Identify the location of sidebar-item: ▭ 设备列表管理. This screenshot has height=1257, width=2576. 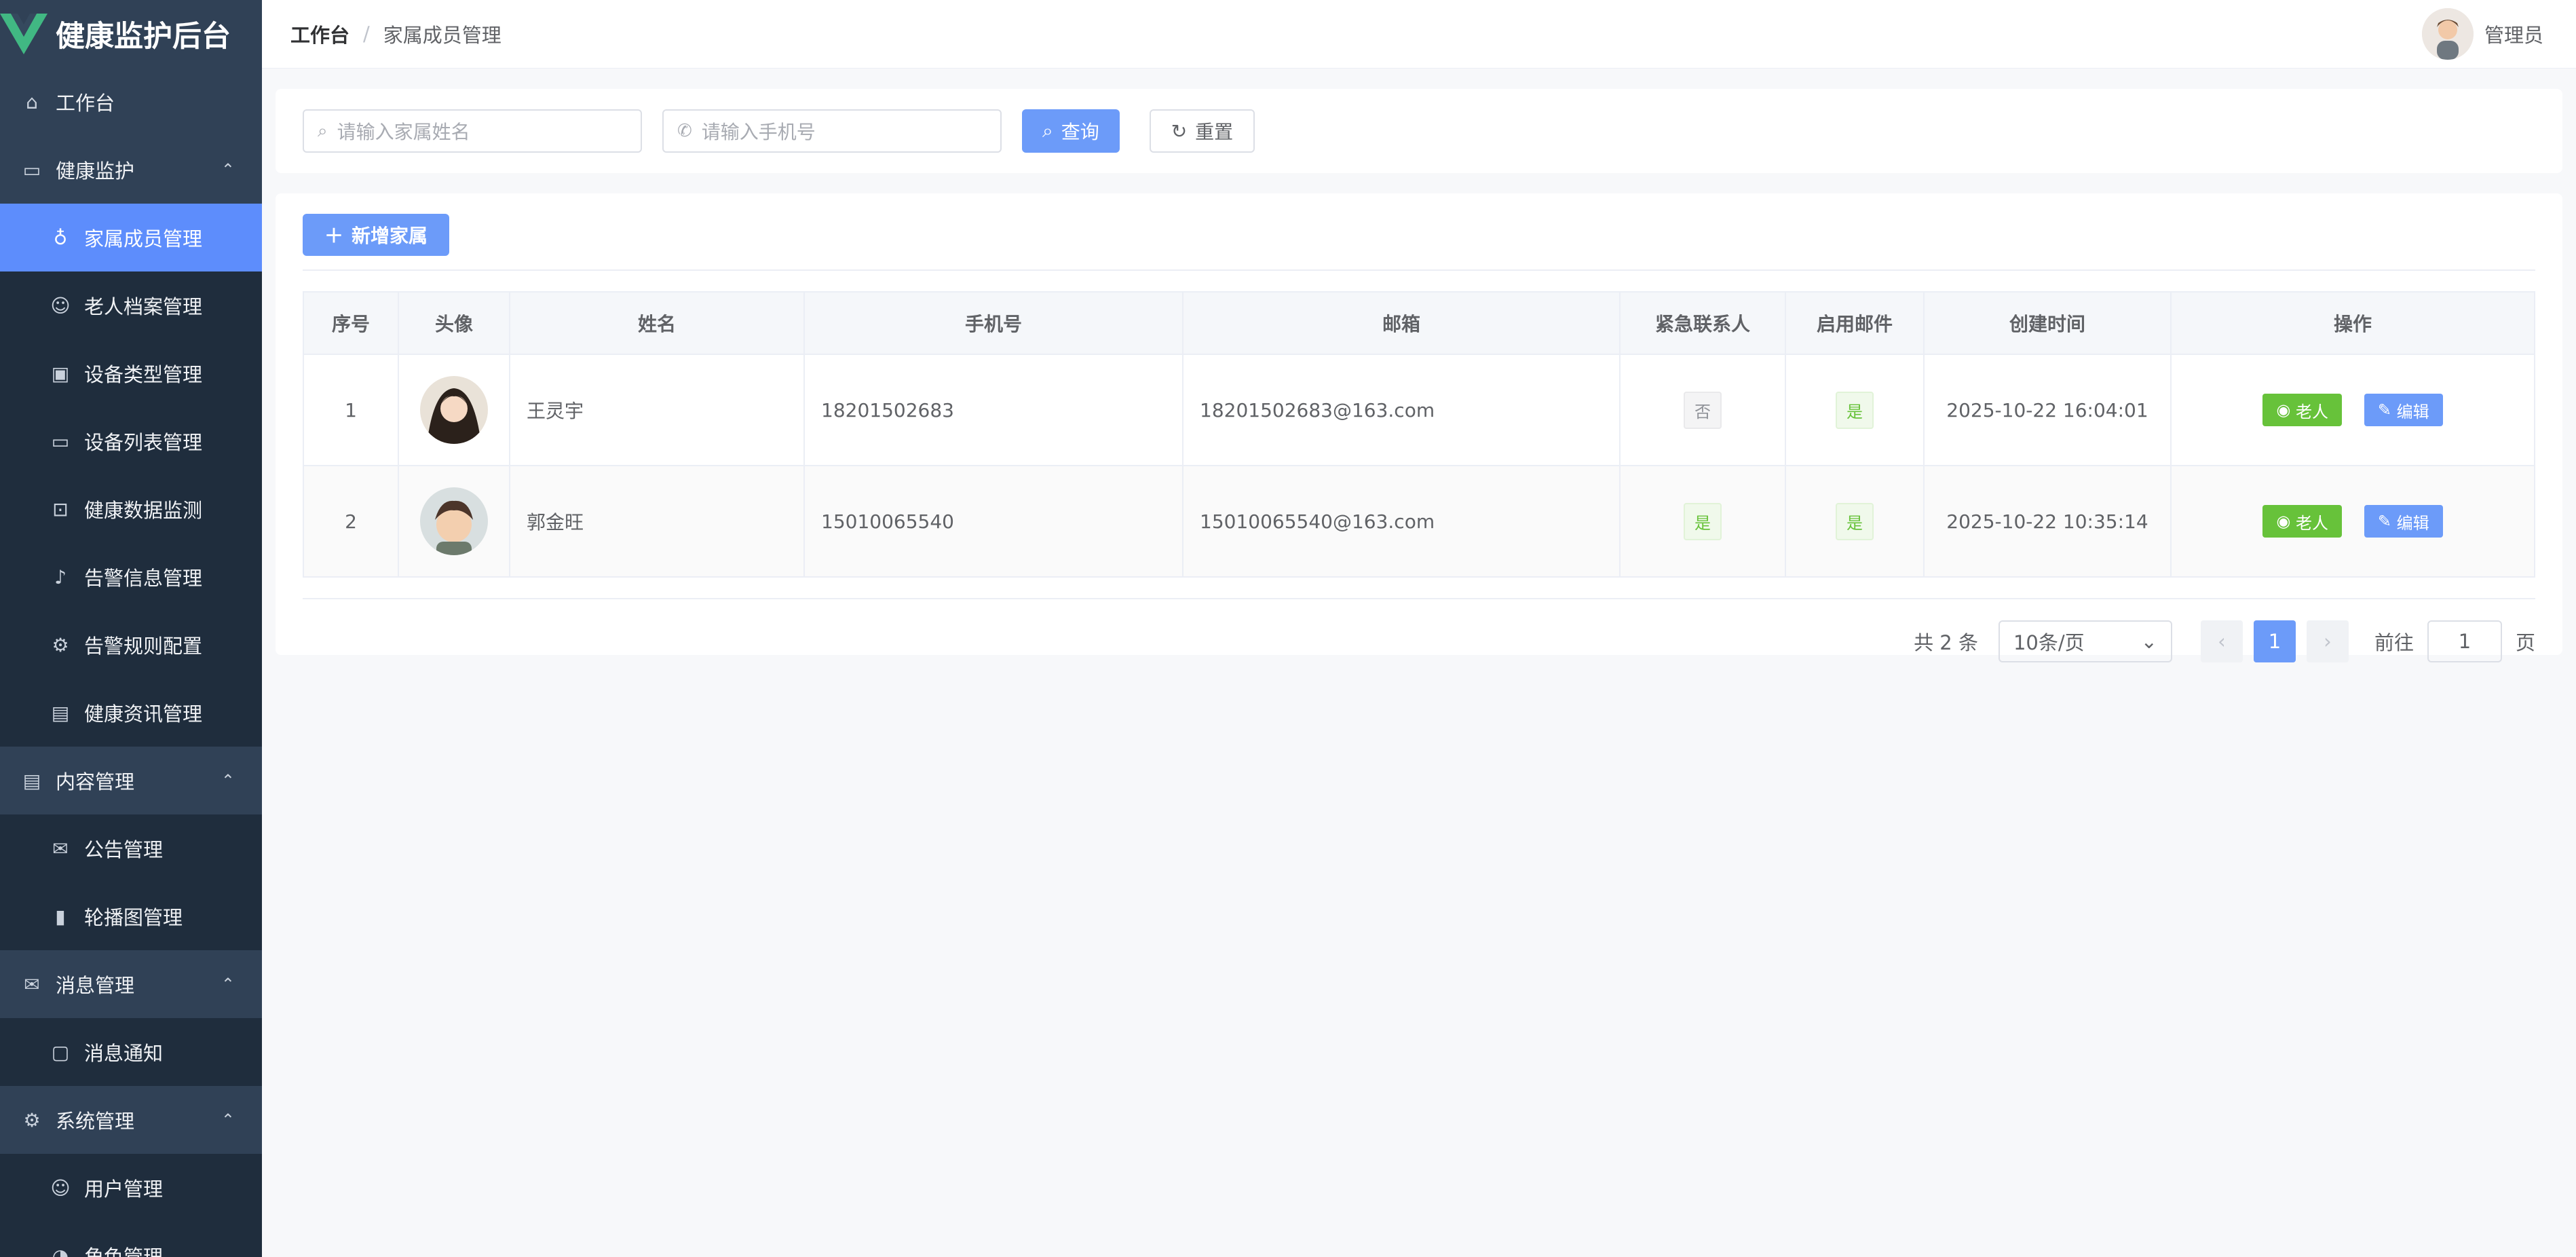
(131, 441).